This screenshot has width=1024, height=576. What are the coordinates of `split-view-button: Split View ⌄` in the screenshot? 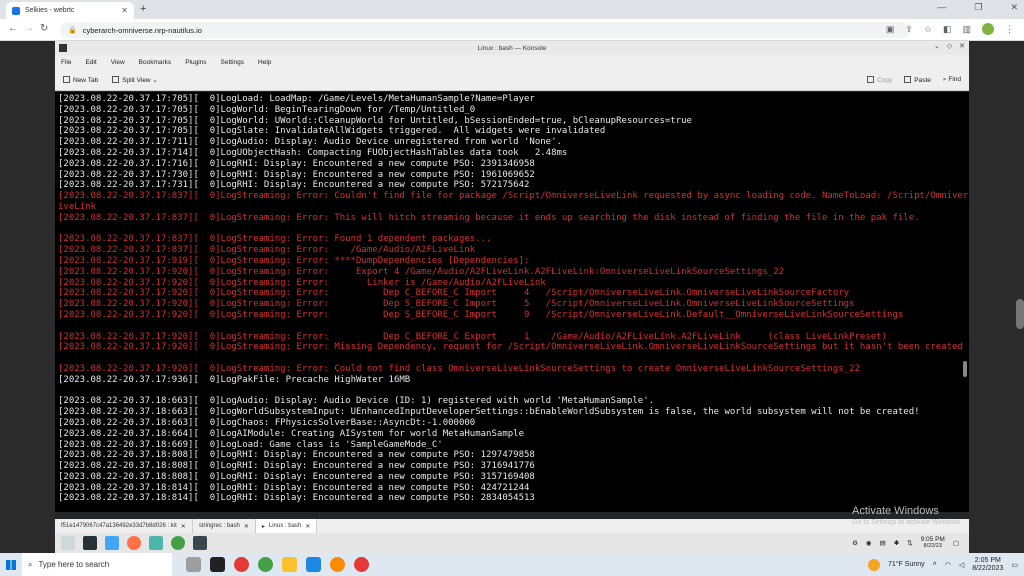 It's located at (135, 79).